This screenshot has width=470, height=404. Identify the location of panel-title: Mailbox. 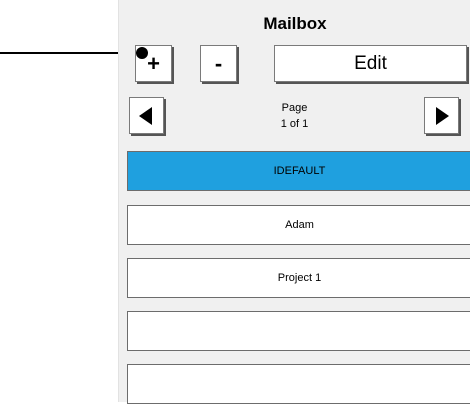
(295, 23).